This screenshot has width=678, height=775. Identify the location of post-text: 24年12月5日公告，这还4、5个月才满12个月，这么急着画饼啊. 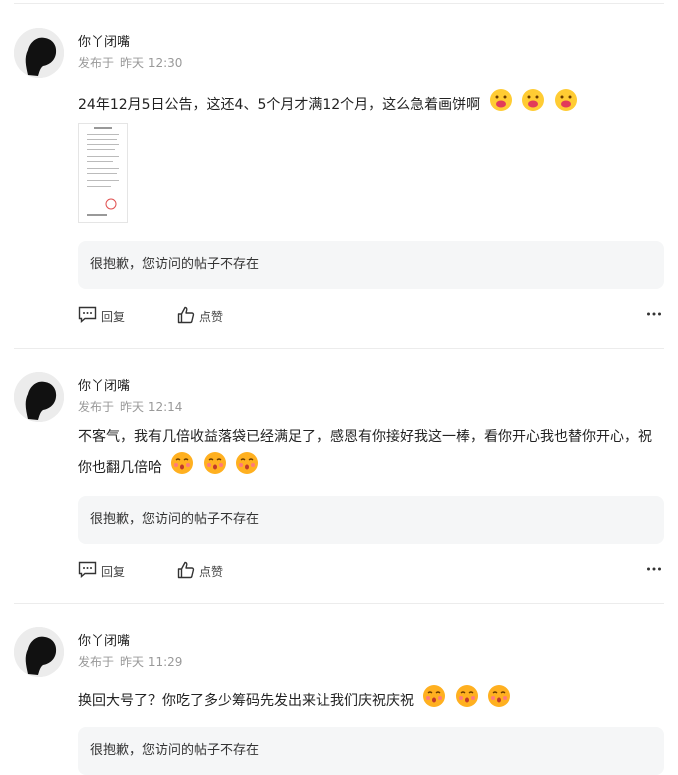
(279, 105).